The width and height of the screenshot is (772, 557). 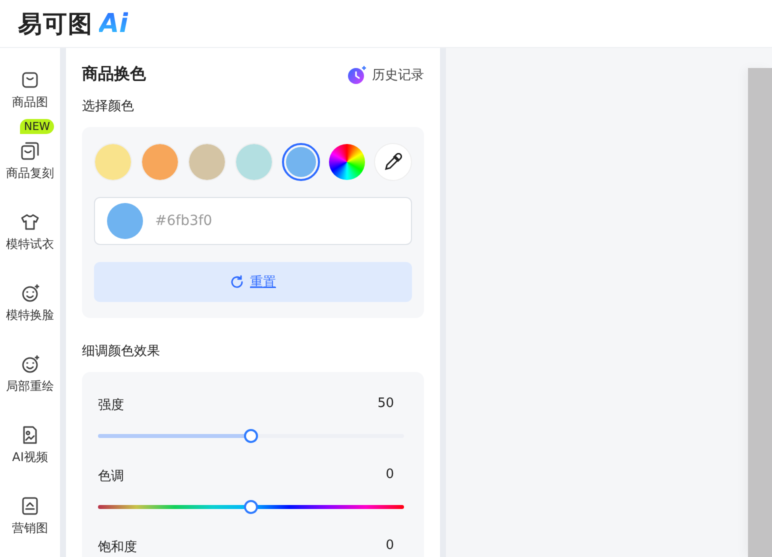 What do you see at coordinates (357, 74) in the screenshot?
I see `clock-icon` at bounding box center [357, 74].